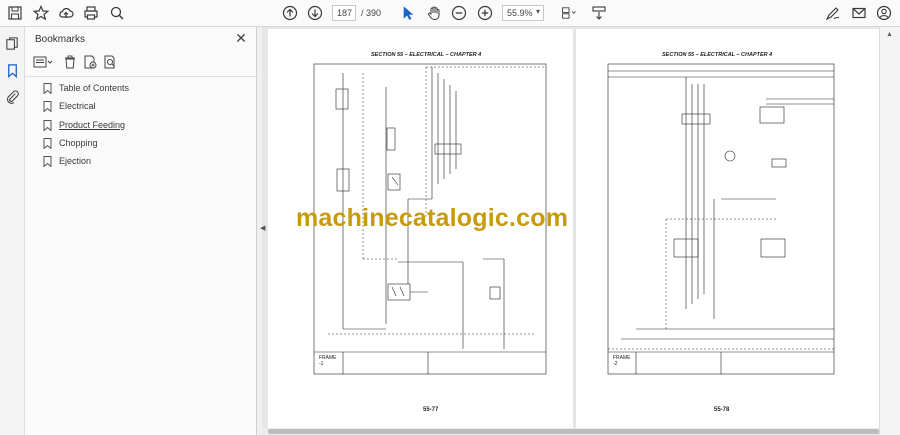  What do you see at coordinates (344, 13) in the screenshot?
I see `page-number-input: 187` at bounding box center [344, 13].